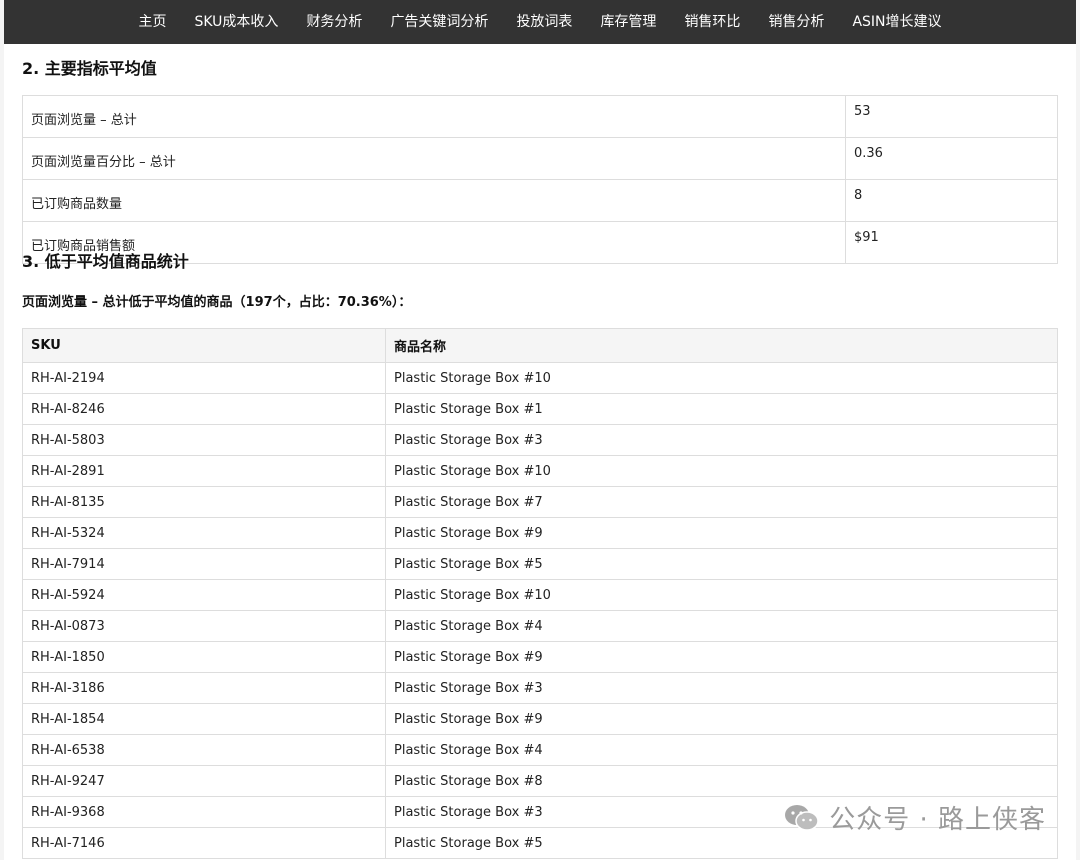 The height and width of the screenshot is (860, 1080). What do you see at coordinates (204, 812) in the screenshot?
I see `sku-cell: RH-AI-9368` at bounding box center [204, 812].